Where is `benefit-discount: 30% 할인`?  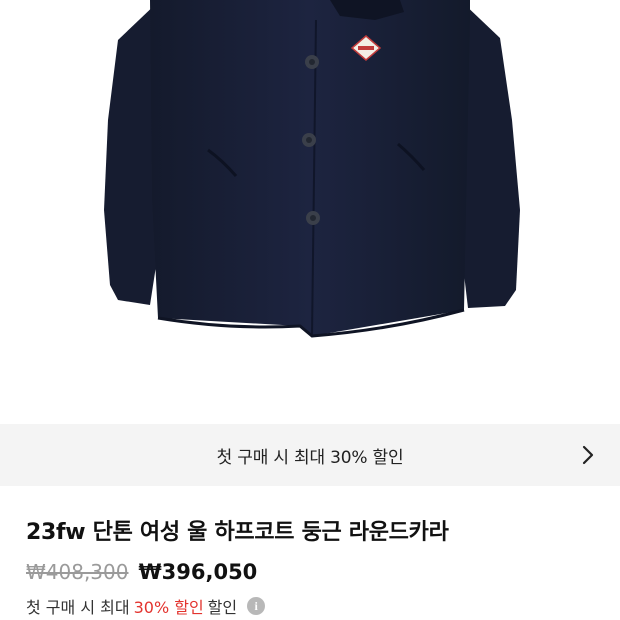
benefit-discount: 30% 할인 is located at coordinates (168, 607).